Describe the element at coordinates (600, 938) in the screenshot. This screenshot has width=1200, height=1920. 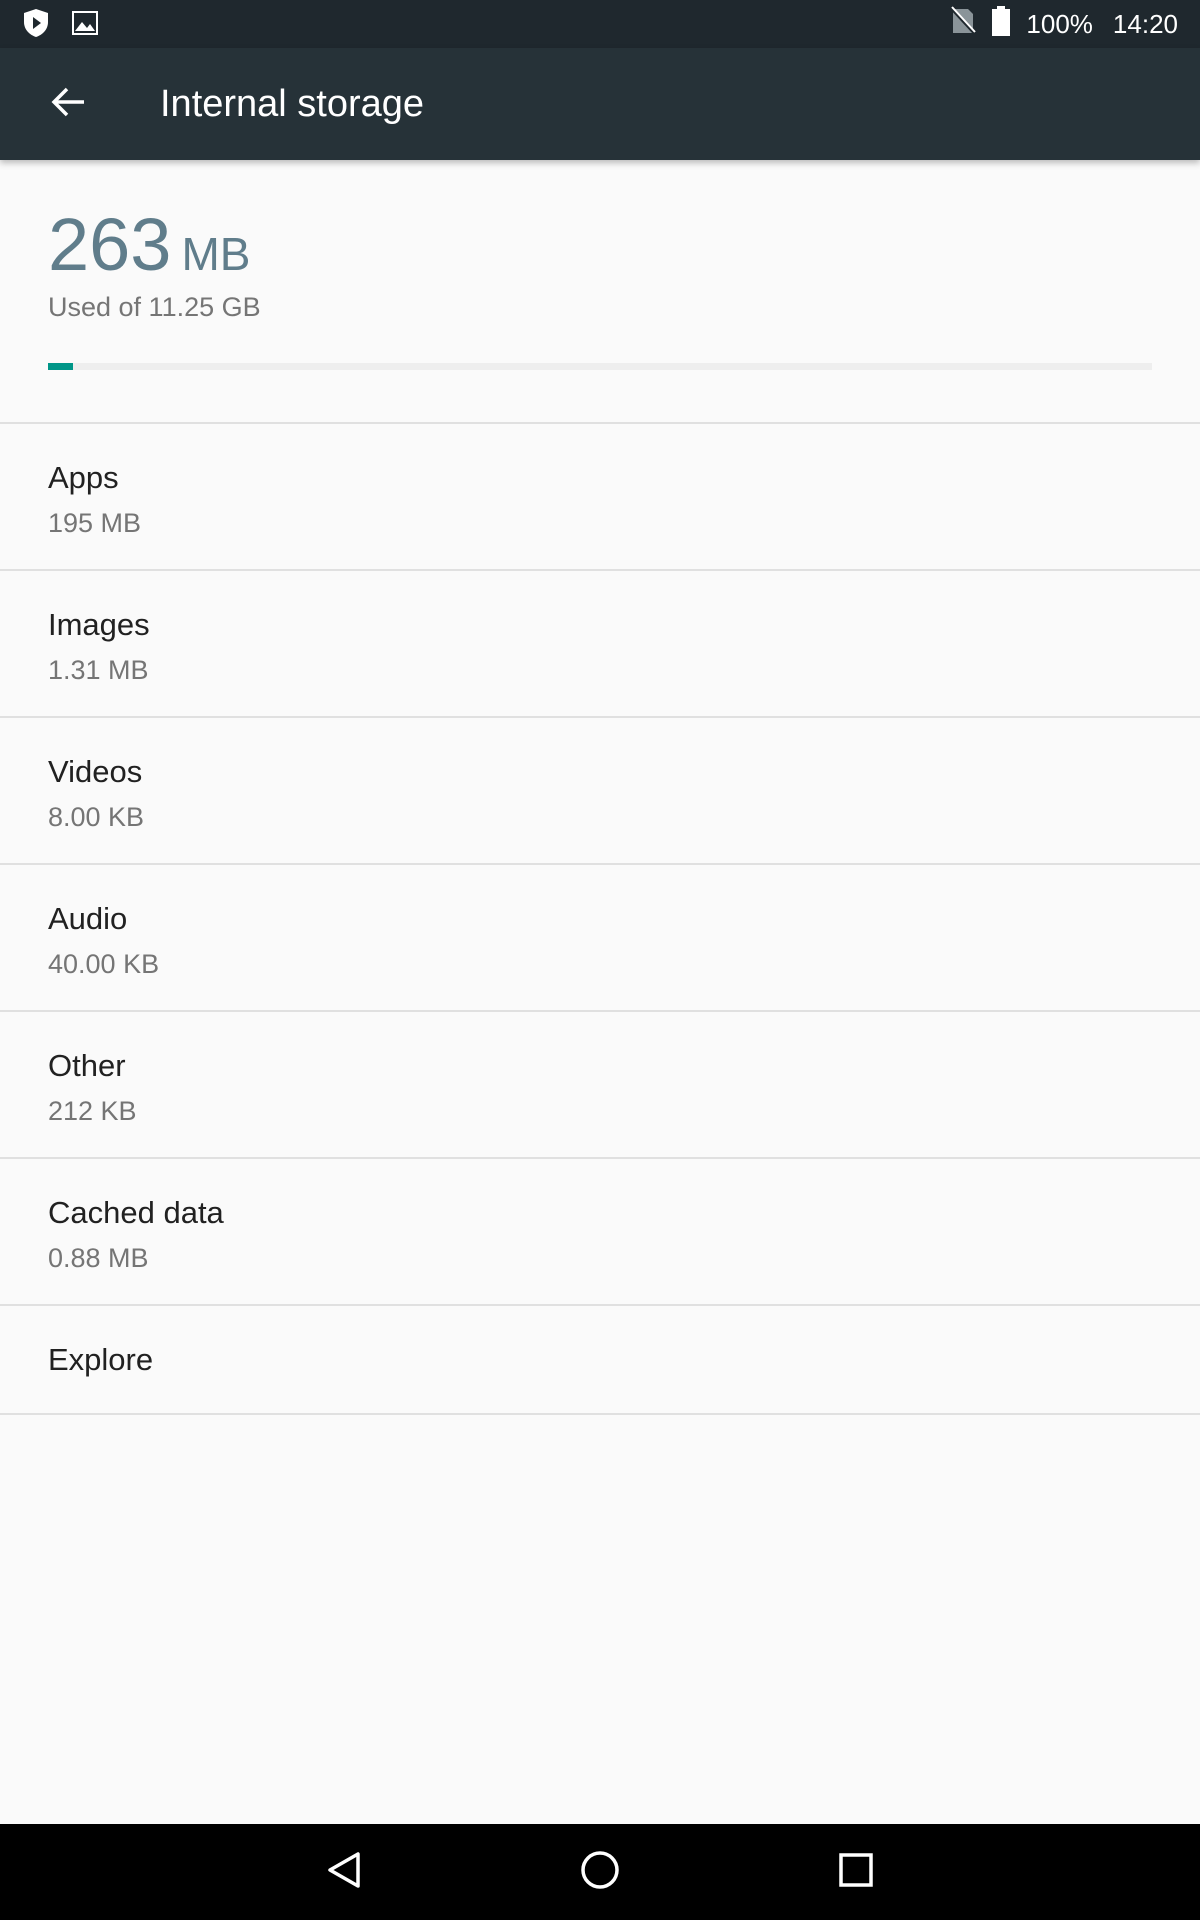
I see `category-audio: Audio 40.00 KB` at that location.